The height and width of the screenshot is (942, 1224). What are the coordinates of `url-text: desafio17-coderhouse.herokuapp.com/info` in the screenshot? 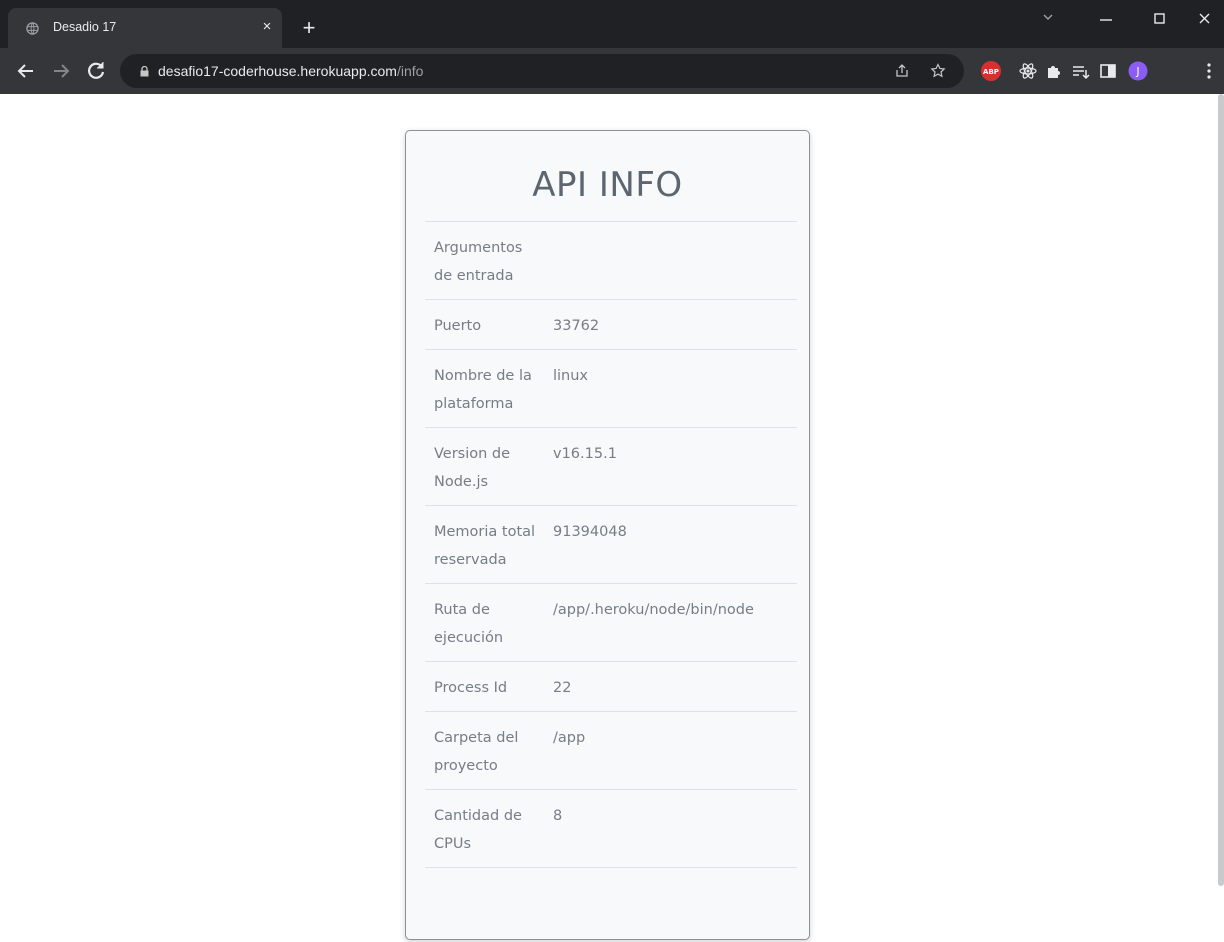 It's located at (290, 71).